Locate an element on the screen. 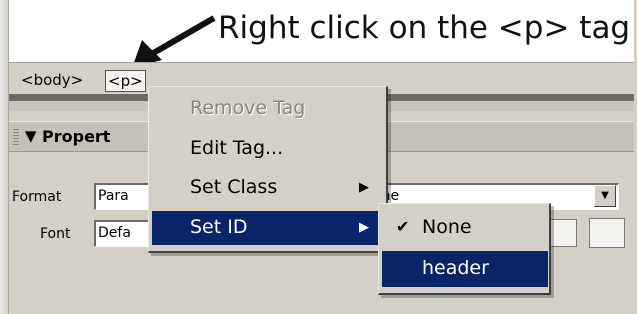 Image resolution: width=637 pixels, height=314 pixels. style-dropdown-icon: ▼ is located at coordinates (605, 196).